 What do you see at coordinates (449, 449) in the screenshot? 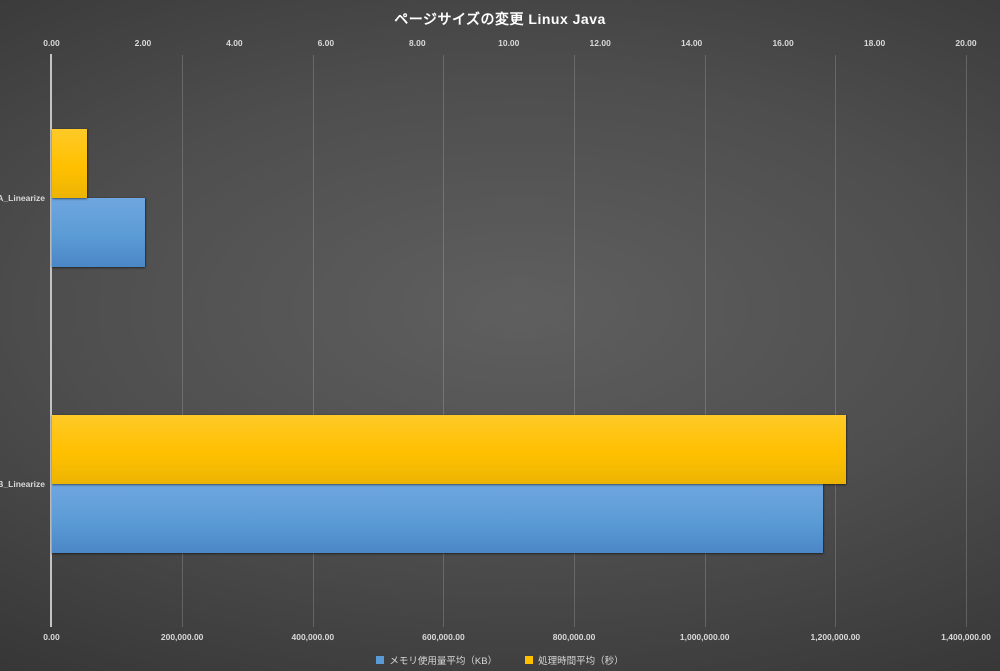
I see `bar-time-B_Linearize` at bounding box center [449, 449].